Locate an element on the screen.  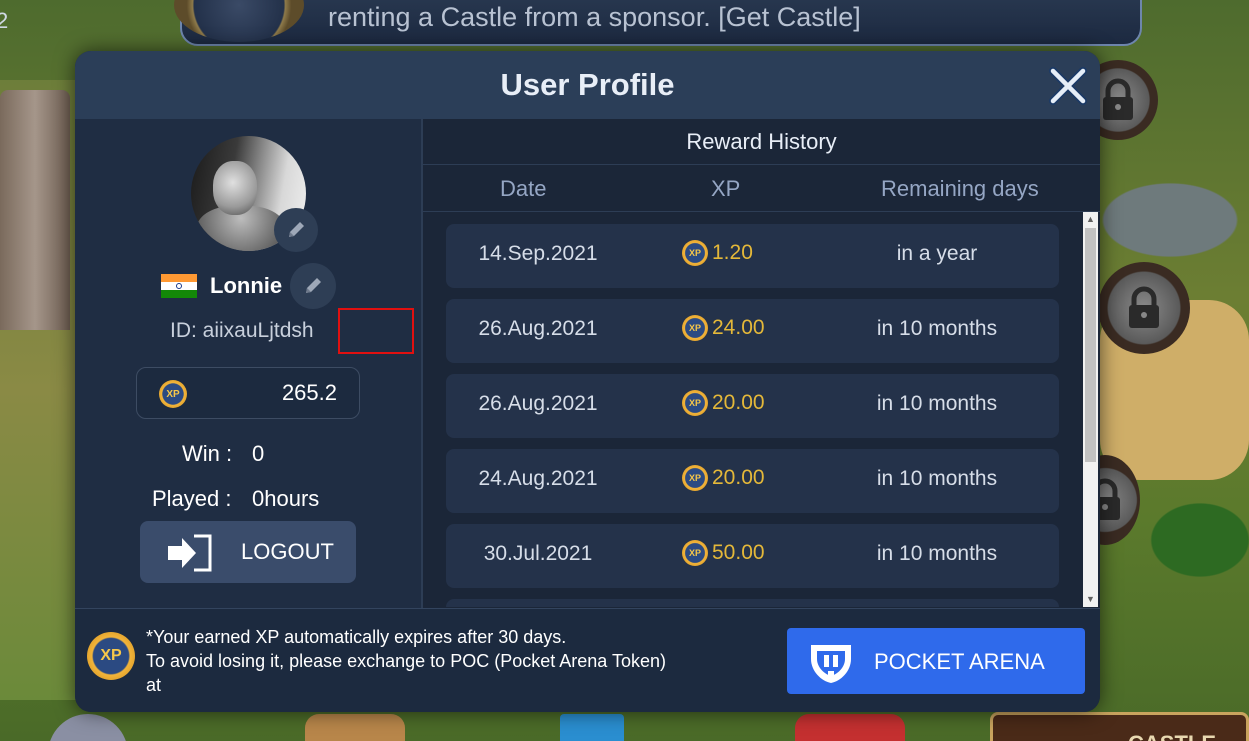
column-header-remaining: Remaining days is located at coordinates (960, 188).